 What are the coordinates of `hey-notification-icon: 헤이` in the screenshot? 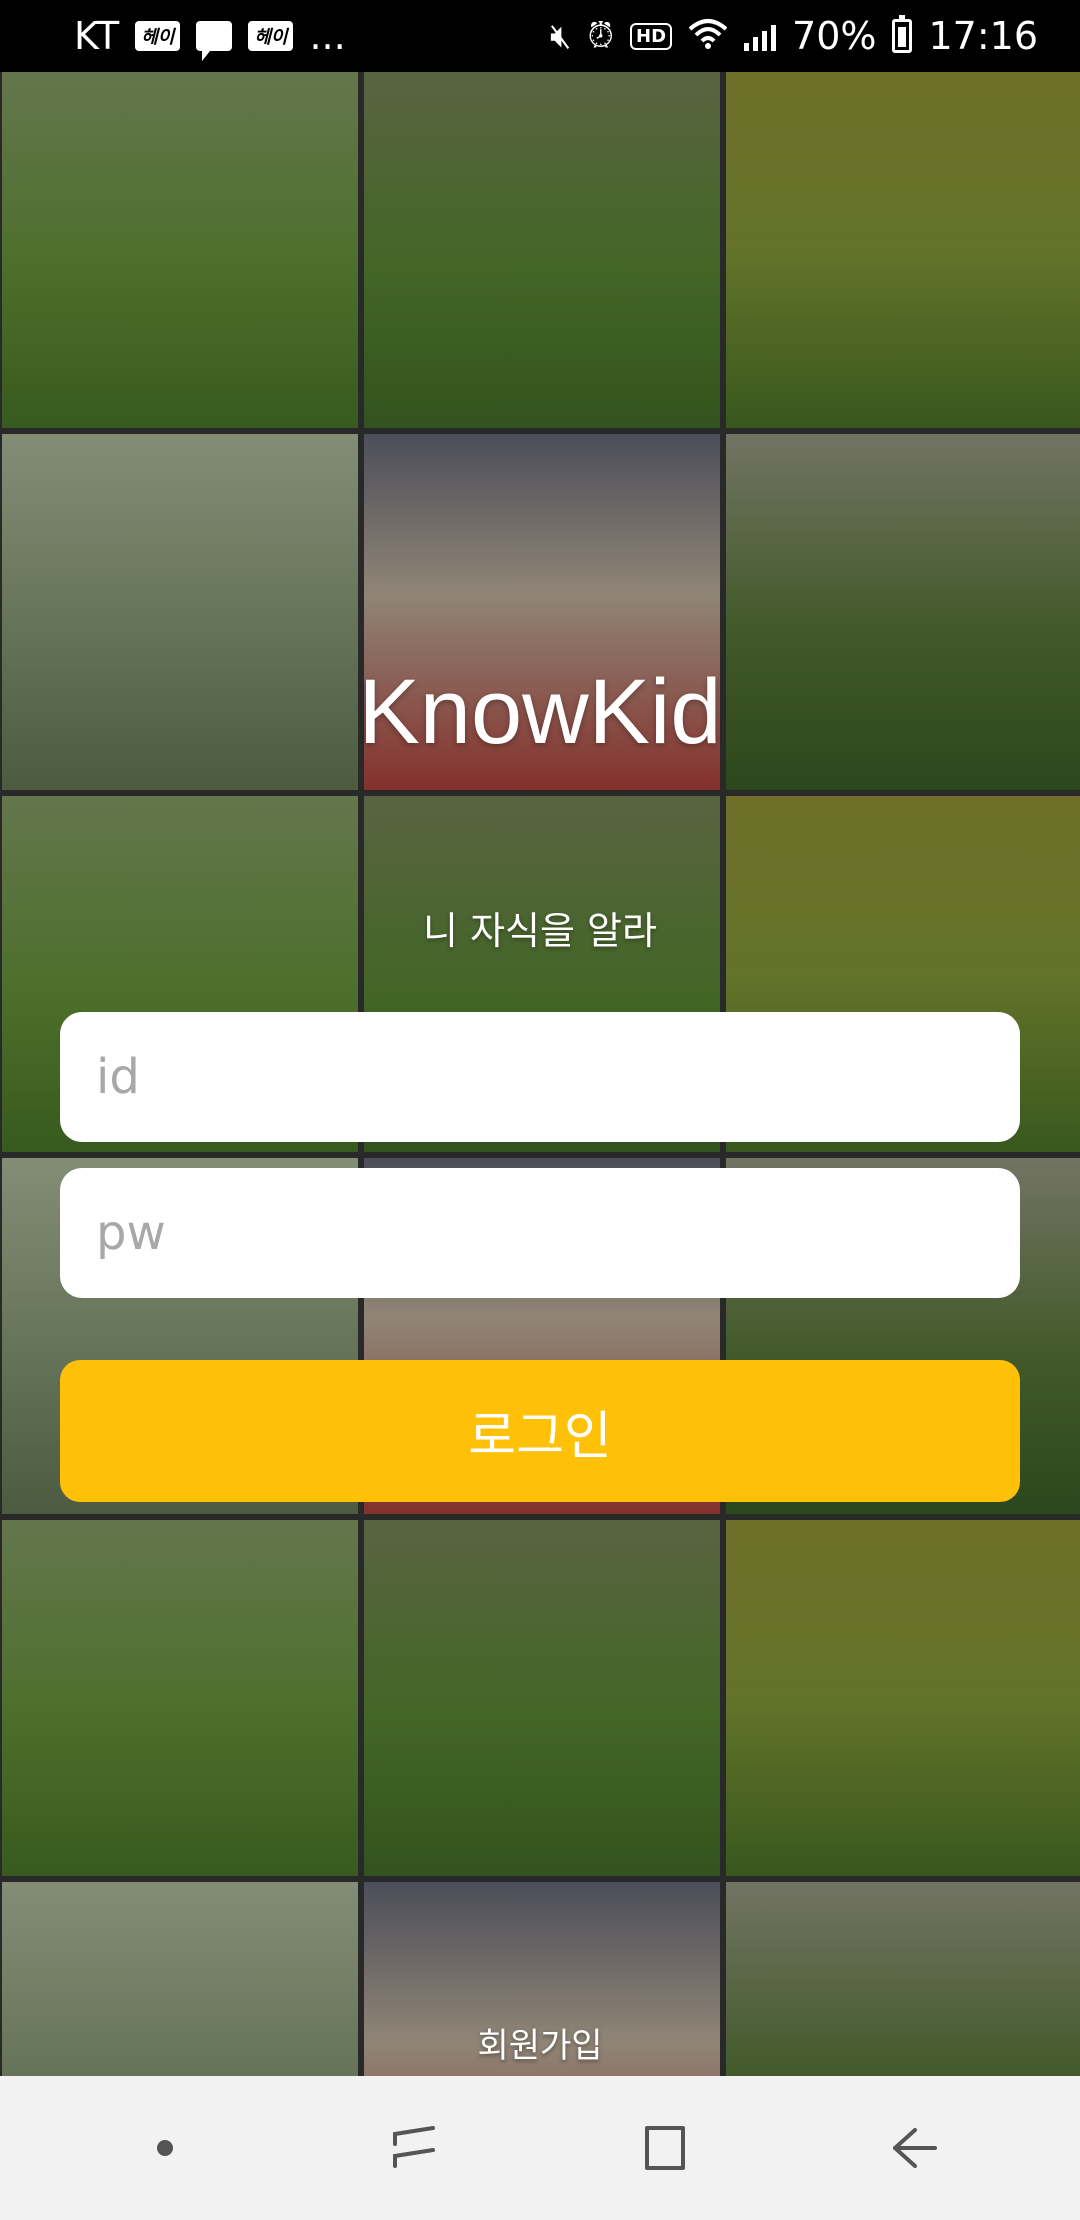 It's located at (158, 36).